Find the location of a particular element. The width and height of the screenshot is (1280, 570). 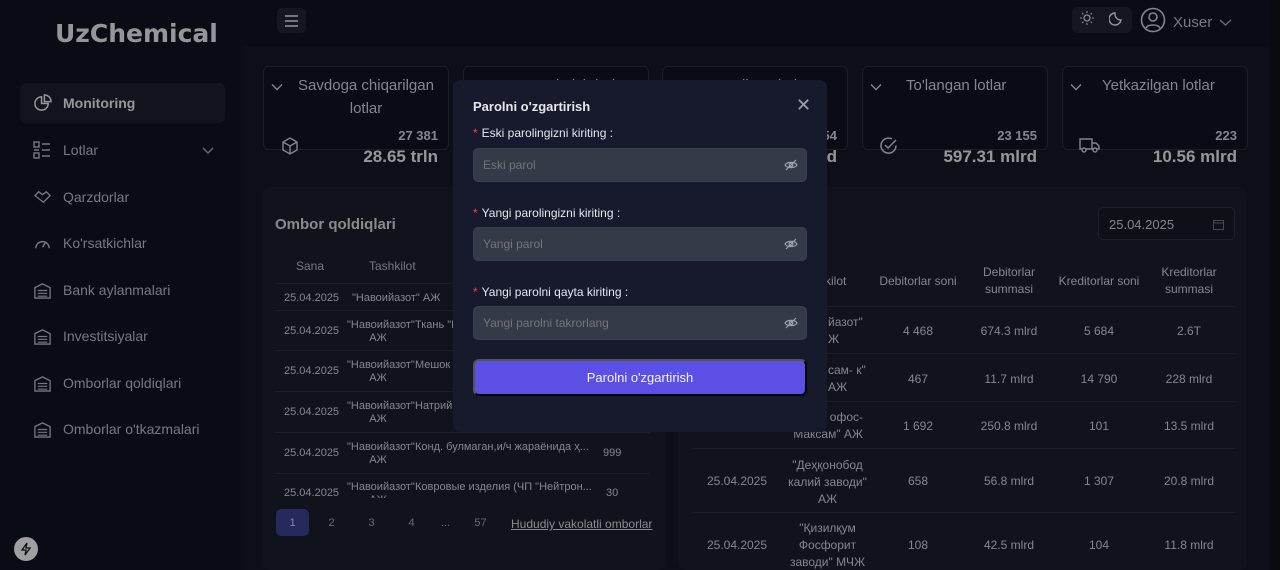

new-password-label: * Yangi parolingizni kiriting : is located at coordinates (546, 213).